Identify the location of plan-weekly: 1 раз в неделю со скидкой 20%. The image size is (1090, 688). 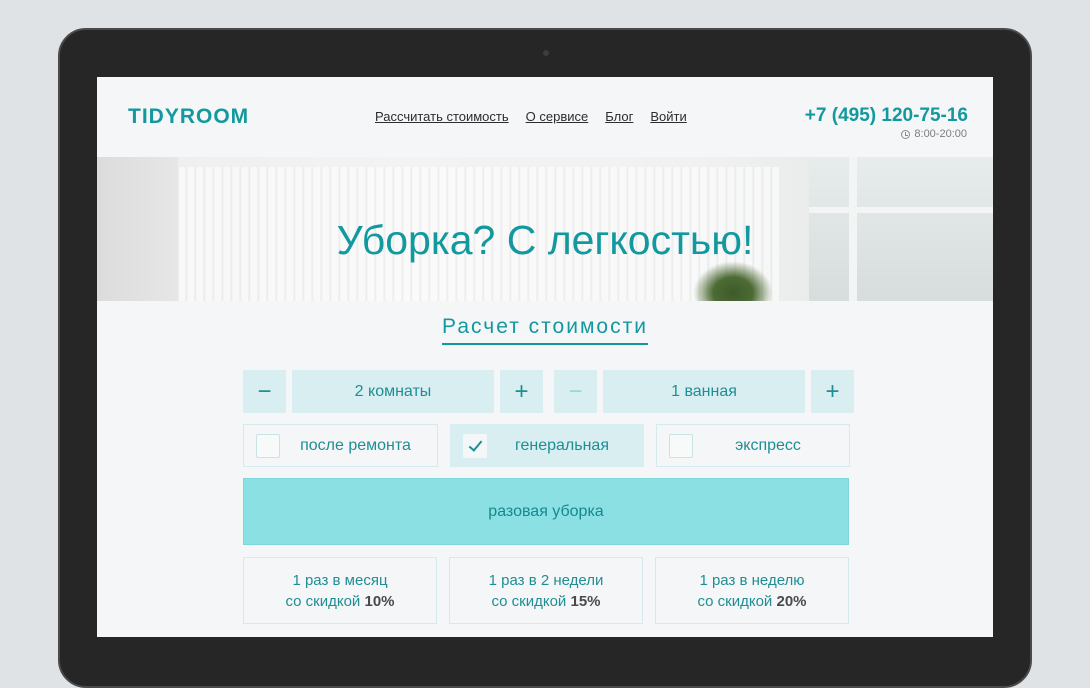
(752, 590).